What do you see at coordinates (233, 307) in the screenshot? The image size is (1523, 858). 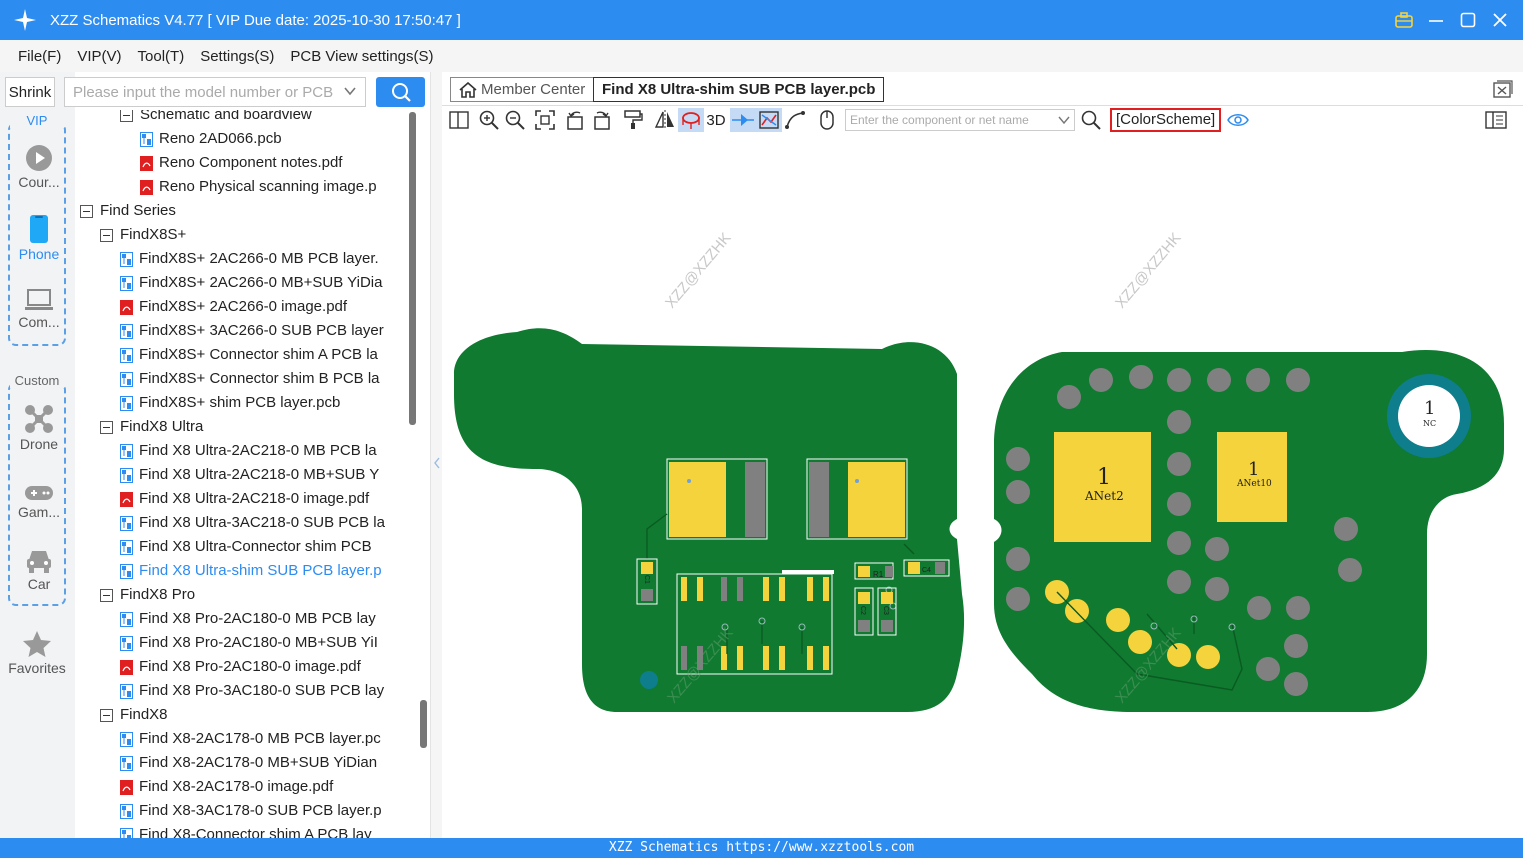 I see `tree-file: FindX8S+ 2AC266-0 image.pdf` at bounding box center [233, 307].